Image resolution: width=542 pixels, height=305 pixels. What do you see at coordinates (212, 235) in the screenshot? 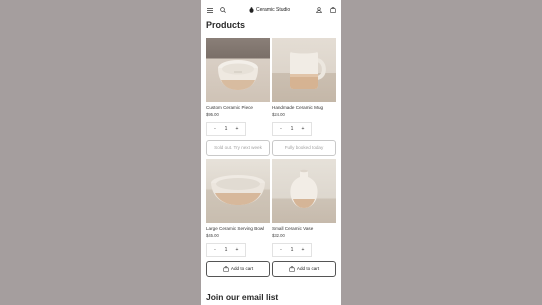
I see `product-price: $45.00` at bounding box center [212, 235].